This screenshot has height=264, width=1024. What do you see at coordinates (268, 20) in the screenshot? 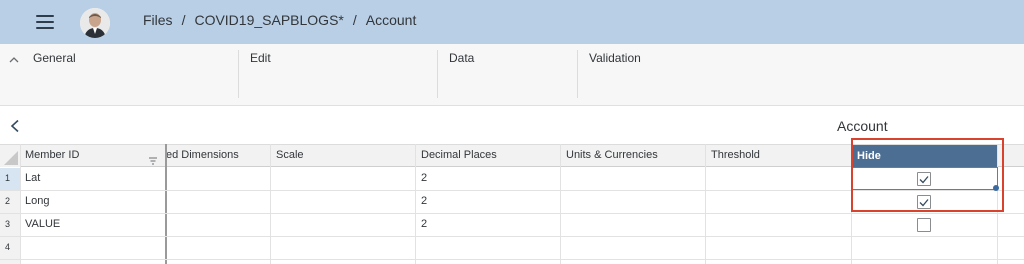
I see `breadcrumb-model: COVID19_SAPBLOGS*` at bounding box center [268, 20].